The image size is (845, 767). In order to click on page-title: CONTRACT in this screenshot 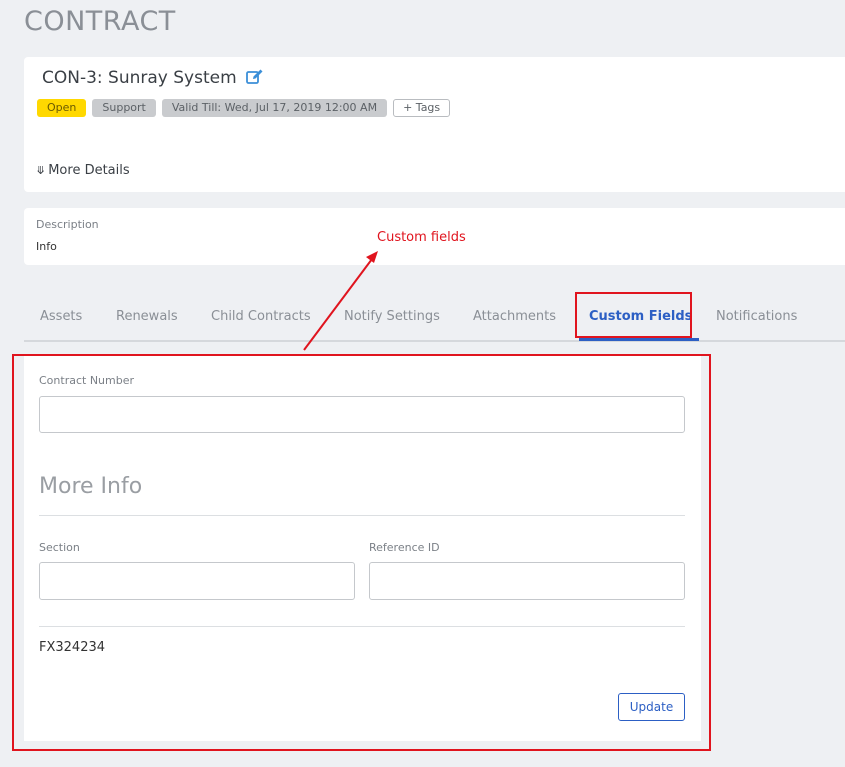, I will do `click(100, 21)`.